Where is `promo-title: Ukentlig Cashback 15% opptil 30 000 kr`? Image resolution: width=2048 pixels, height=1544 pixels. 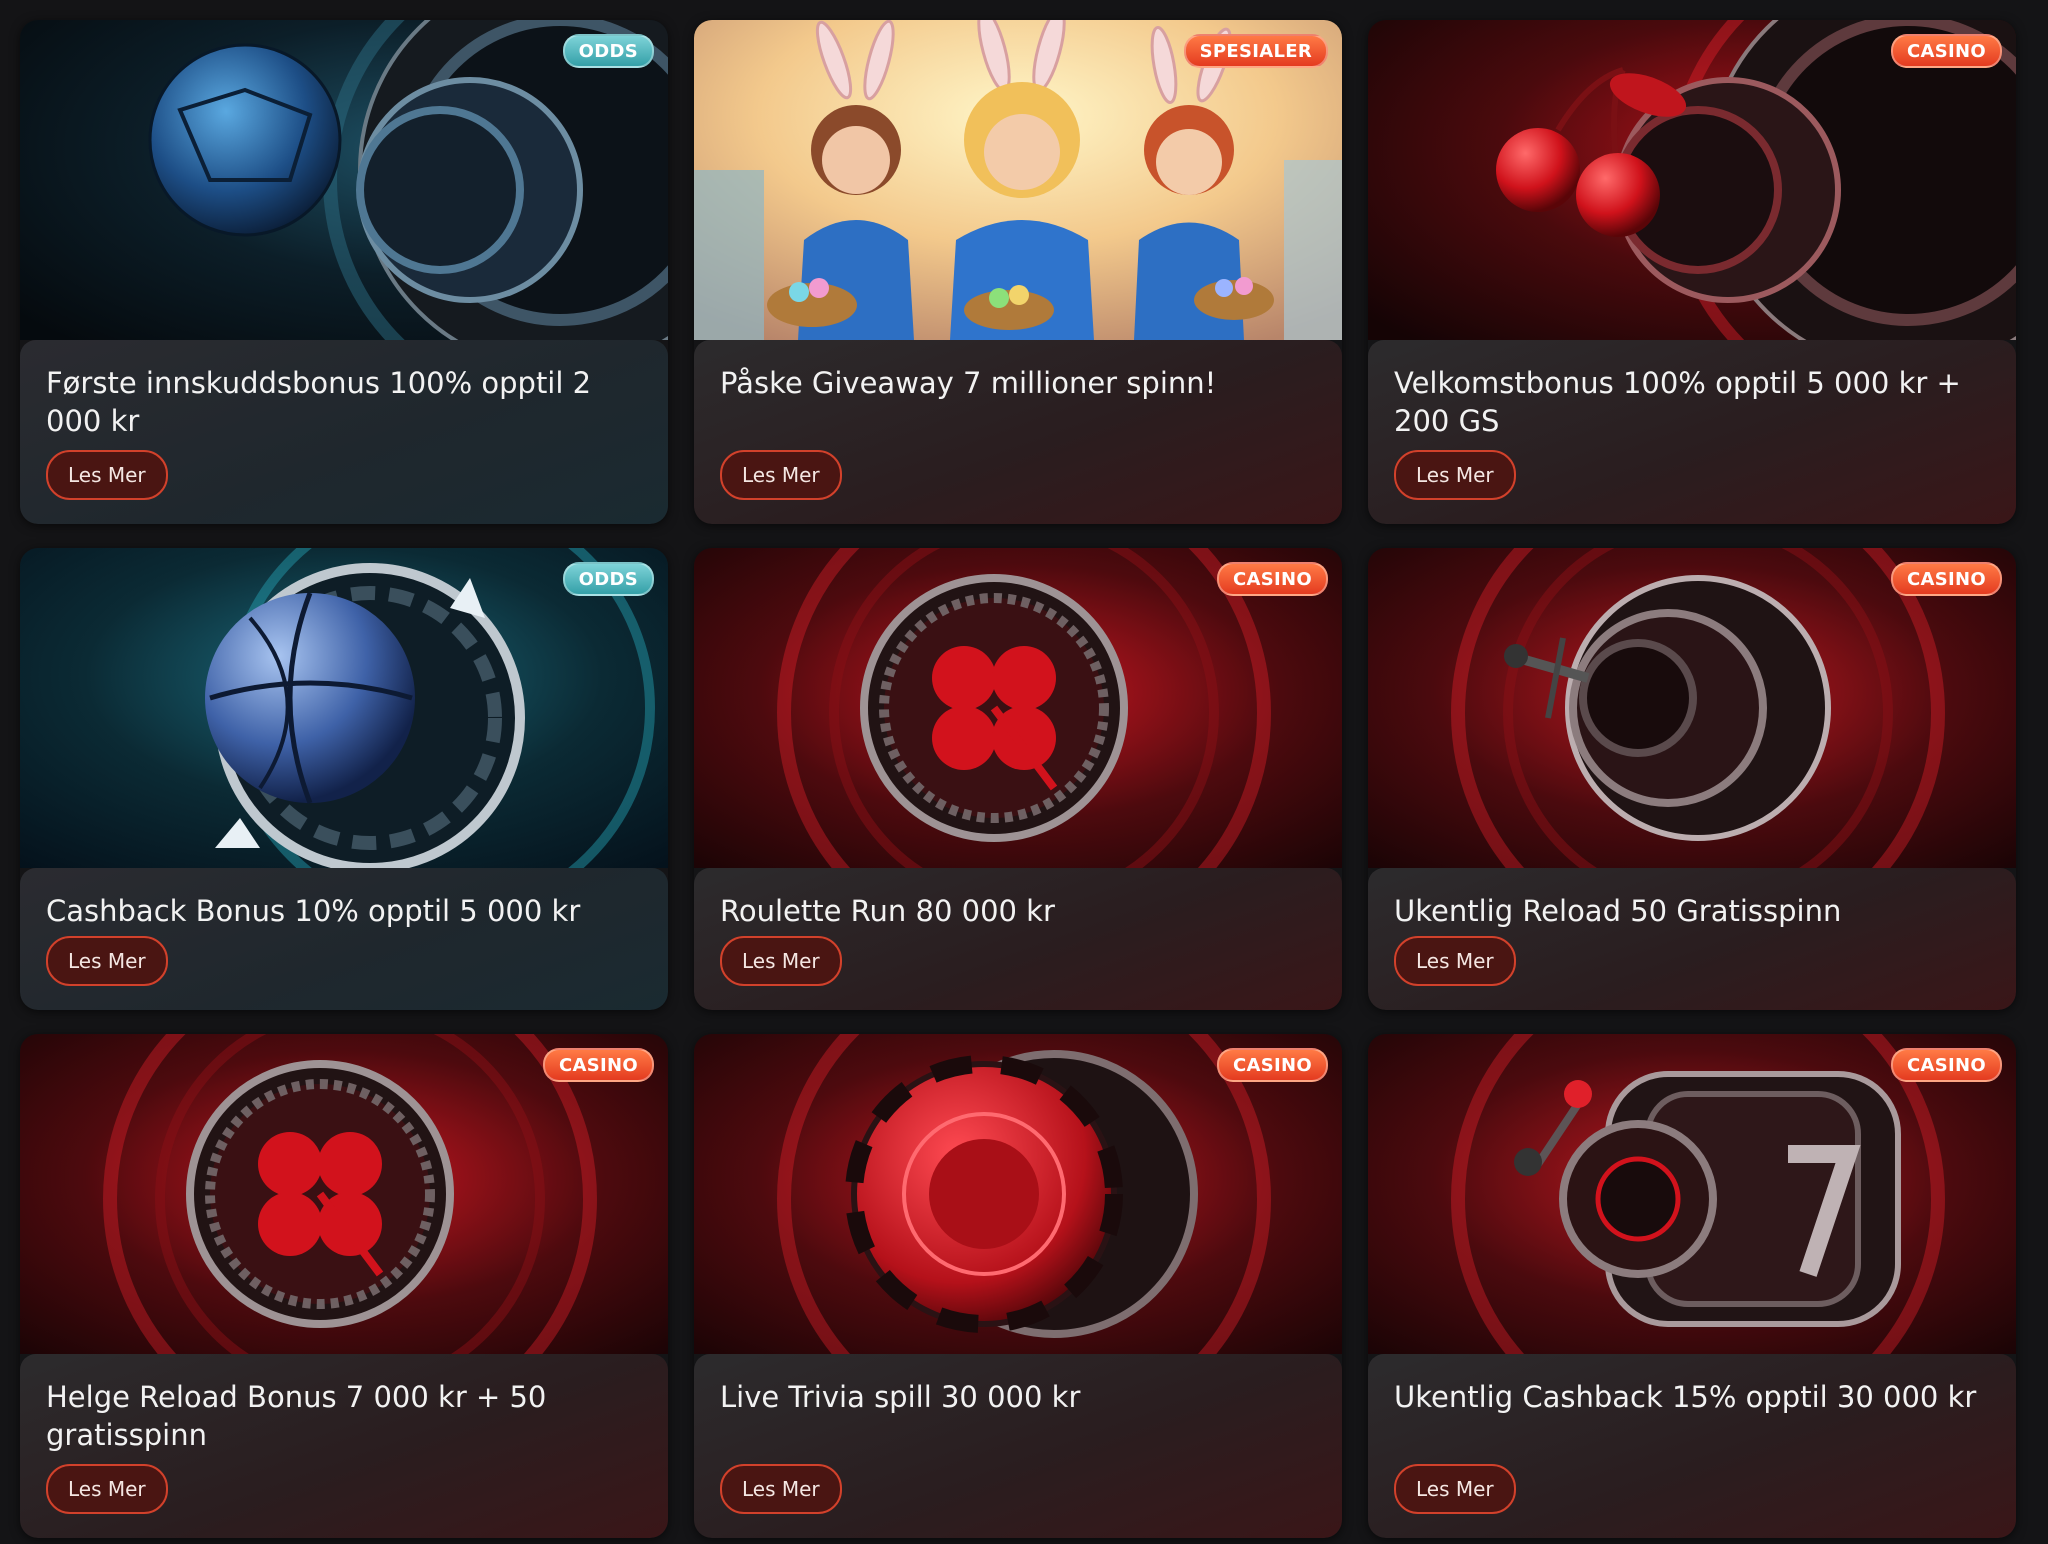 promo-title: Ukentlig Cashback 15% opptil 30 000 kr is located at coordinates (1685, 1397).